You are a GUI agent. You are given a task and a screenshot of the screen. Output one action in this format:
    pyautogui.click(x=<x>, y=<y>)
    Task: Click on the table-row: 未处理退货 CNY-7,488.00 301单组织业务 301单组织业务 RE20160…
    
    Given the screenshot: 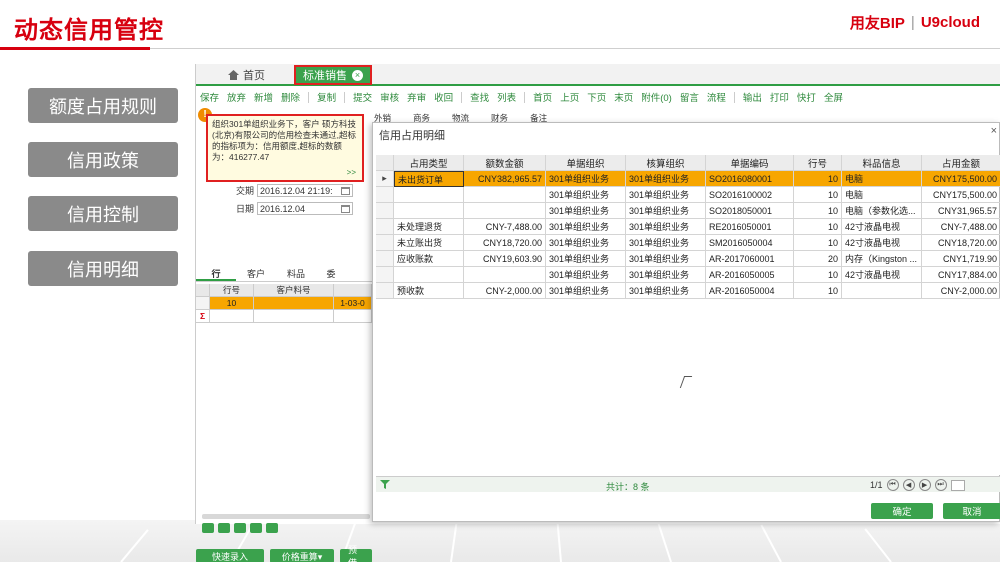 What is the action you would take?
    pyautogui.click(x=688, y=227)
    